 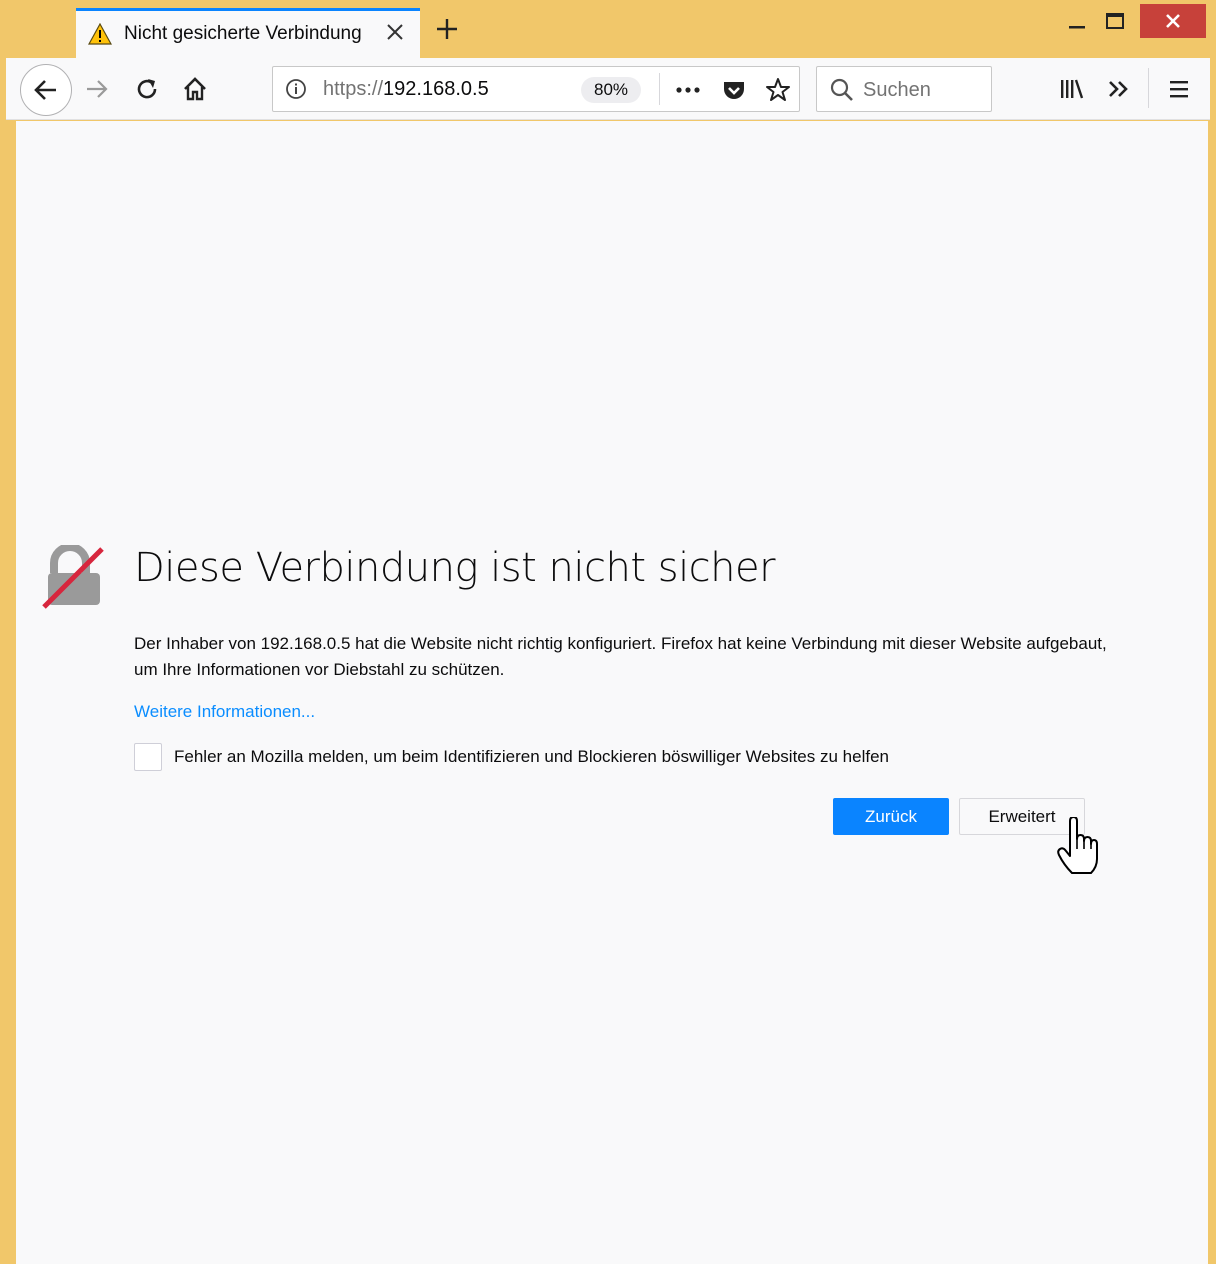 I want to click on page-actions-icon, so click(x=688, y=90).